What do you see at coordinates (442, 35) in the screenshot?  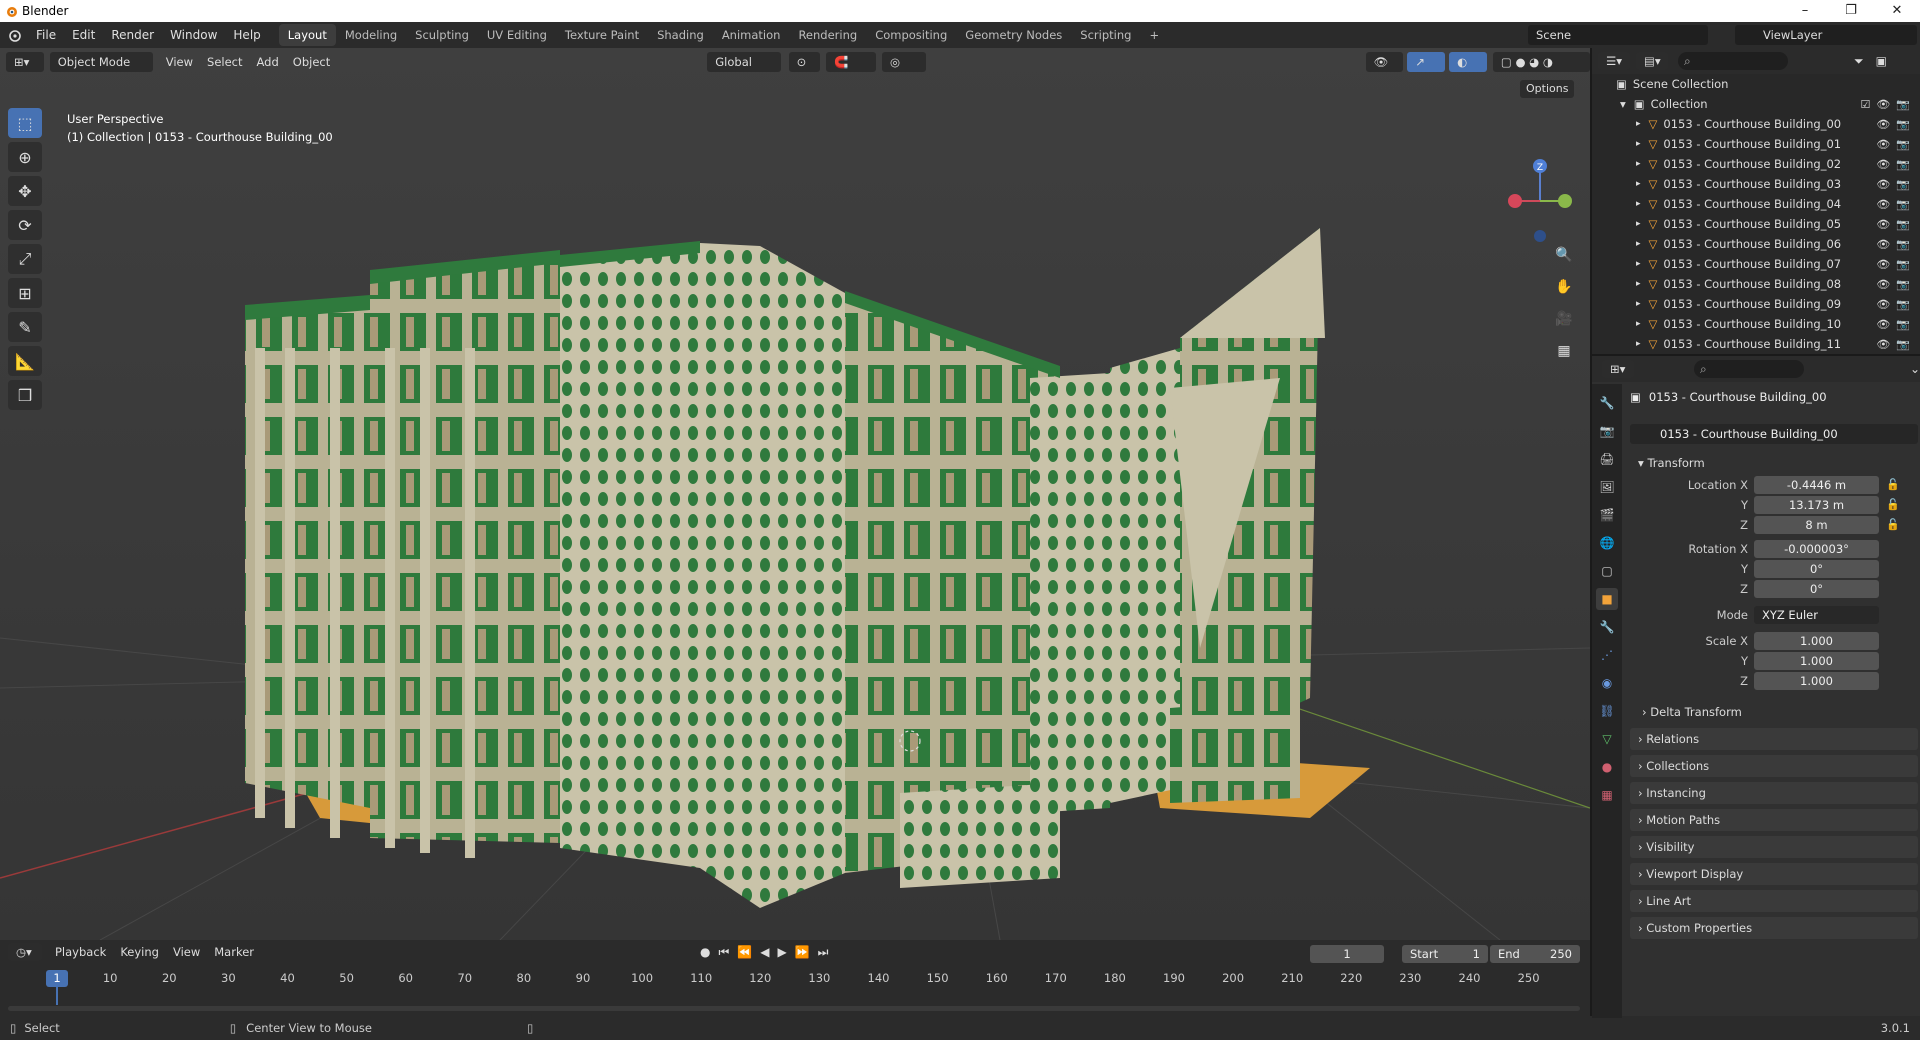 I see `tab-sculpting: Sculpting` at bounding box center [442, 35].